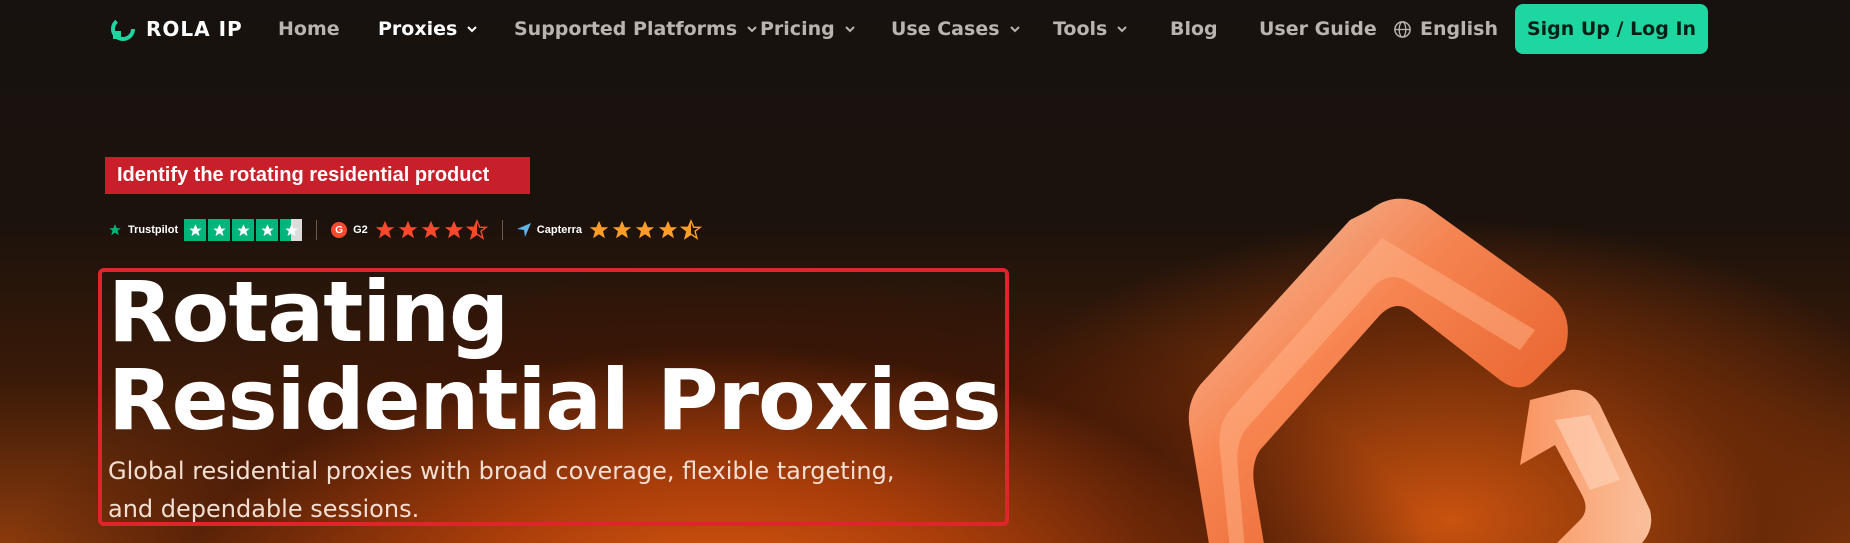 The height and width of the screenshot is (543, 1850). I want to click on nav-pricing-label: Pricing, so click(797, 29).